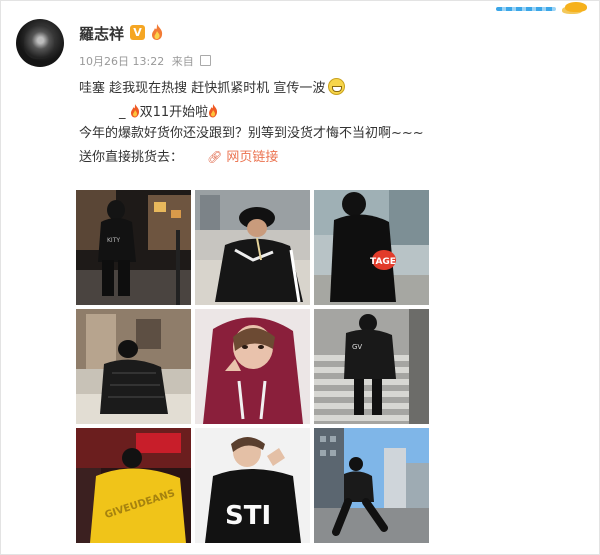 The image size is (600, 555). Describe the element at coordinates (174, 112) in the screenshot. I see `post-text-2: 双11开始啦` at that location.